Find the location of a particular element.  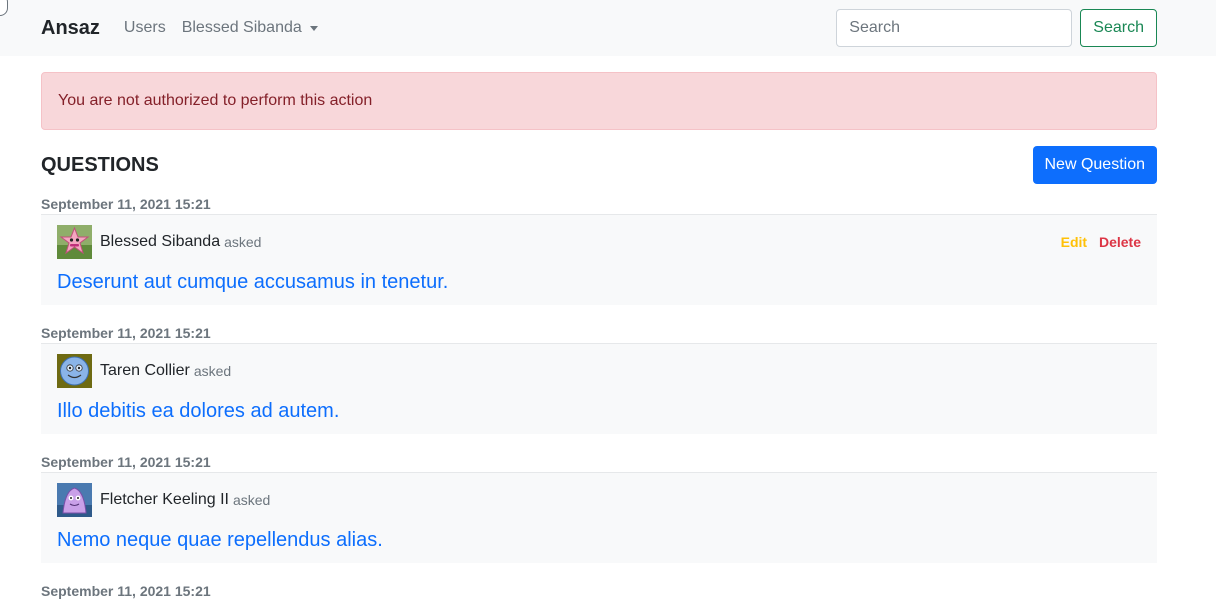

question-meta: Blessed Sibanda asked Edit Delete is located at coordinates (599, 242).